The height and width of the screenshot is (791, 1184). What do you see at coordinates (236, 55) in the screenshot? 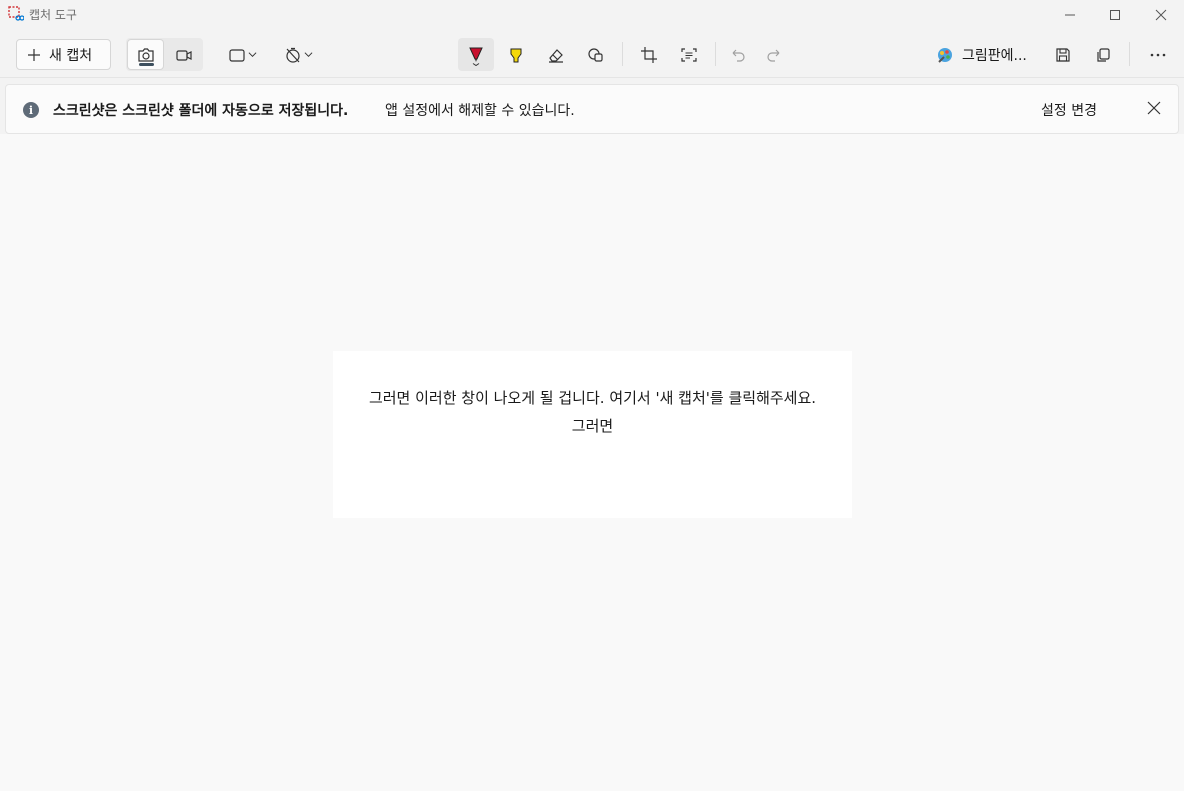
I see `rectangle-snip-icon` at bounding box center [236, 55].